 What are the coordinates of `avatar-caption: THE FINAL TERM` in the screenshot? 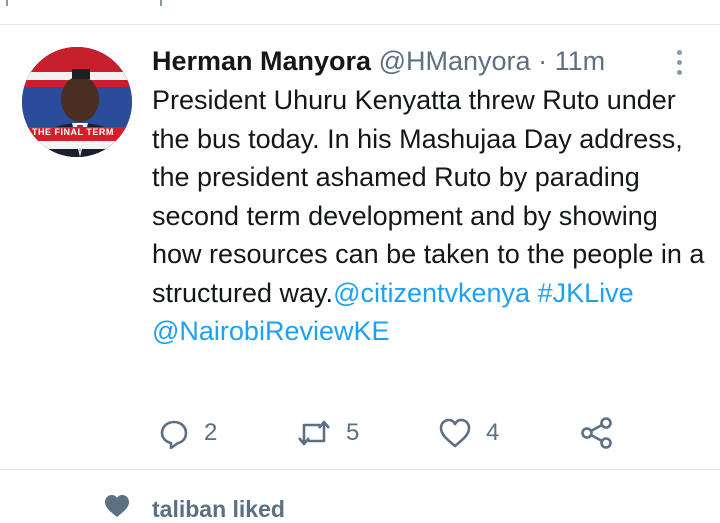 It's located at (73, 132).